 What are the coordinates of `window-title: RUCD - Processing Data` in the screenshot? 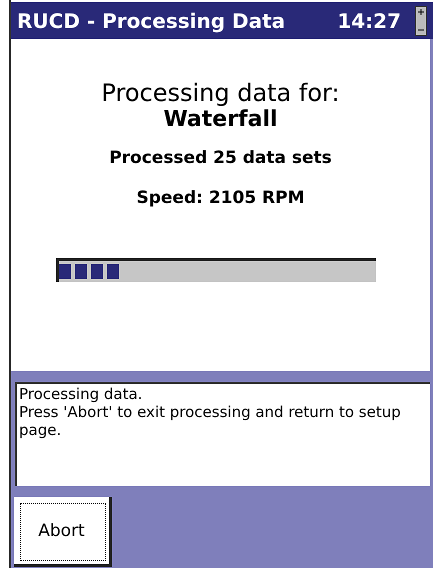 It's located at (151, 20).